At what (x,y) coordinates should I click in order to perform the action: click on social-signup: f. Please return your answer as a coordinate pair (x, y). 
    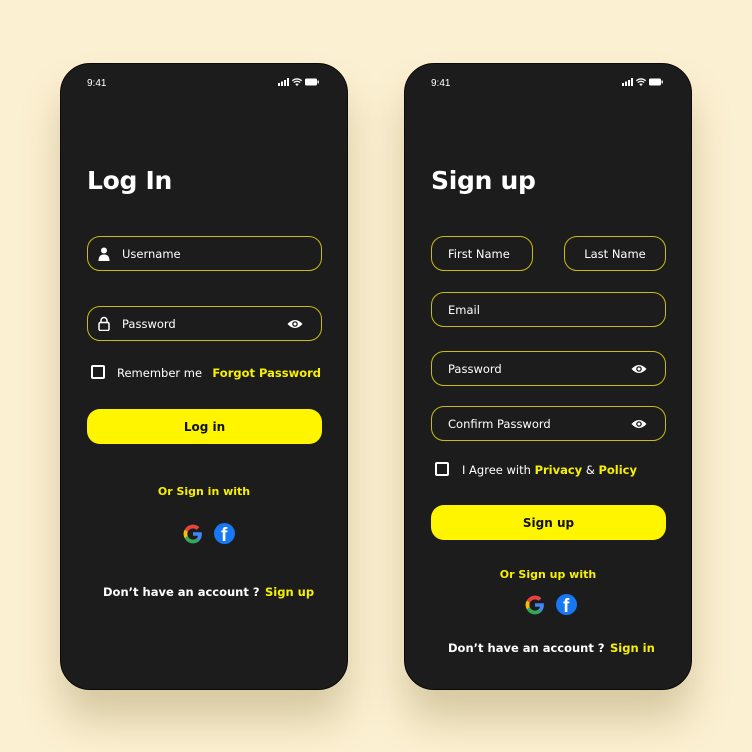
    Looking at the image, I should click on (550, 605).